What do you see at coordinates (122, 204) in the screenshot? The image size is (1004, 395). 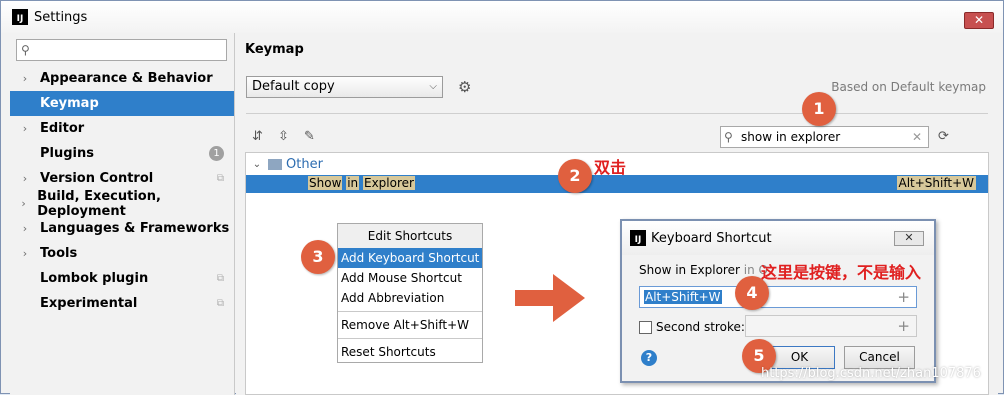 I see `sidebar-item-build: › Build, Execution, Deployment` at bounding box center [122, 204].